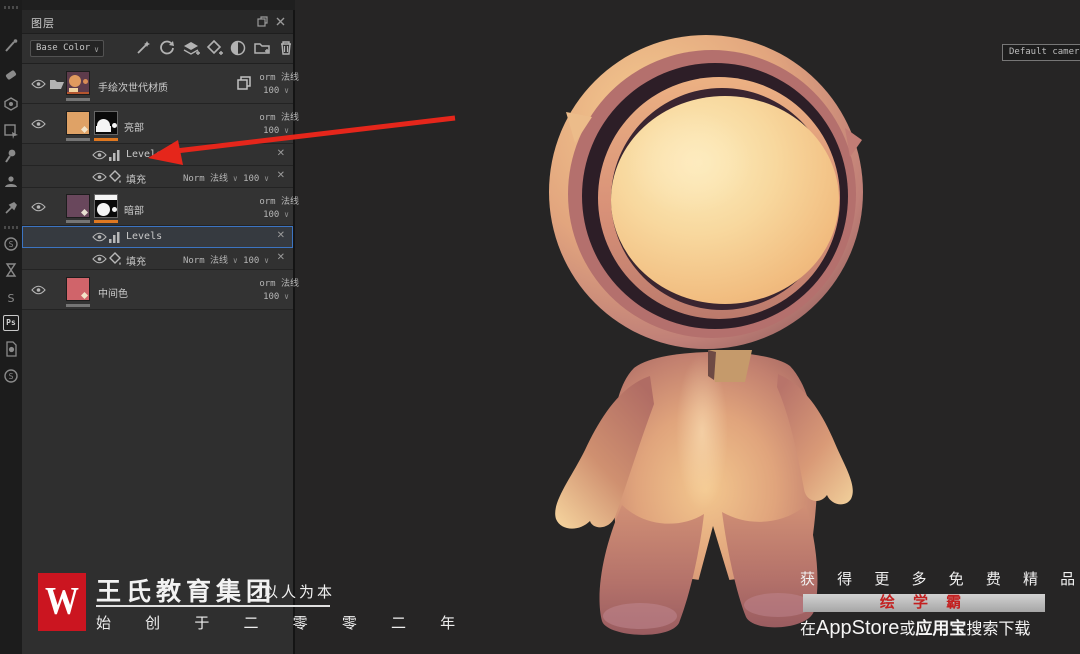  I want to click on eraser-tool-icon, so click(11, 75).